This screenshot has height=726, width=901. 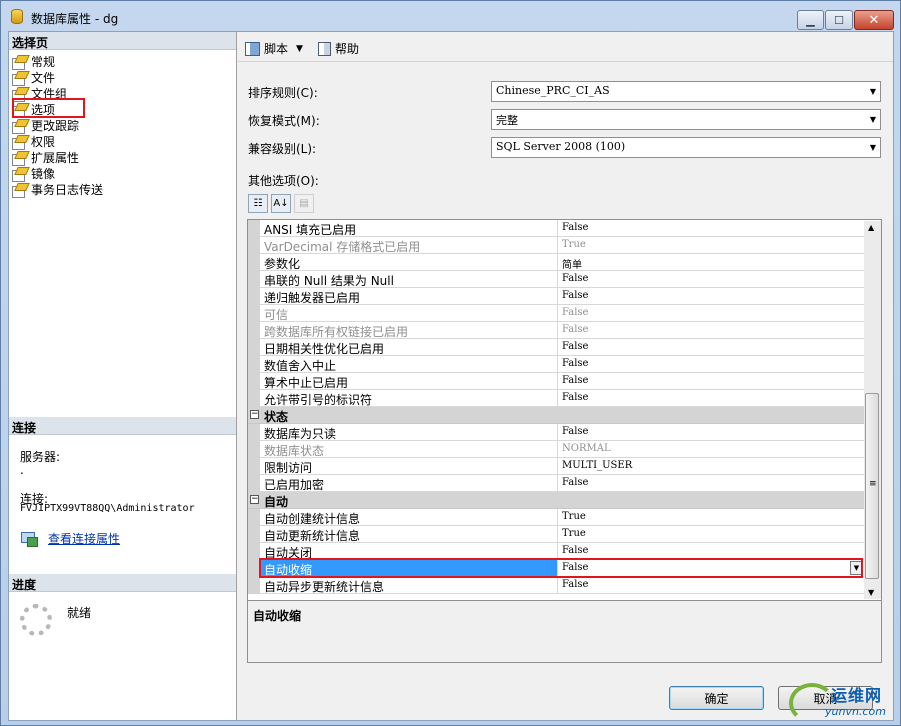 I want to click on property-grid-scrollbar: ▲ ≡ ▼, so click(x=872, y=410).